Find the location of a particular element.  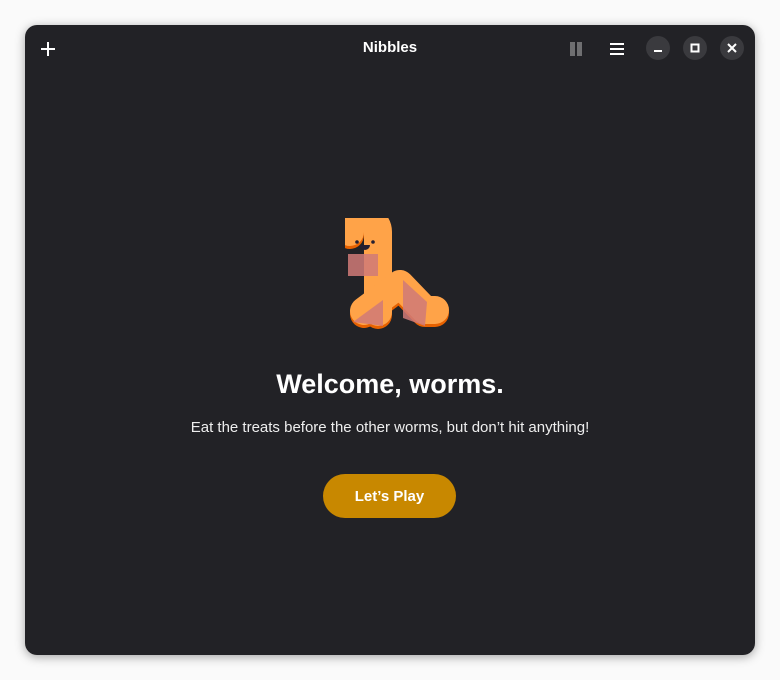

welcome-heading-wrap: Welcome, worms. is located at coordinates (390, 384).